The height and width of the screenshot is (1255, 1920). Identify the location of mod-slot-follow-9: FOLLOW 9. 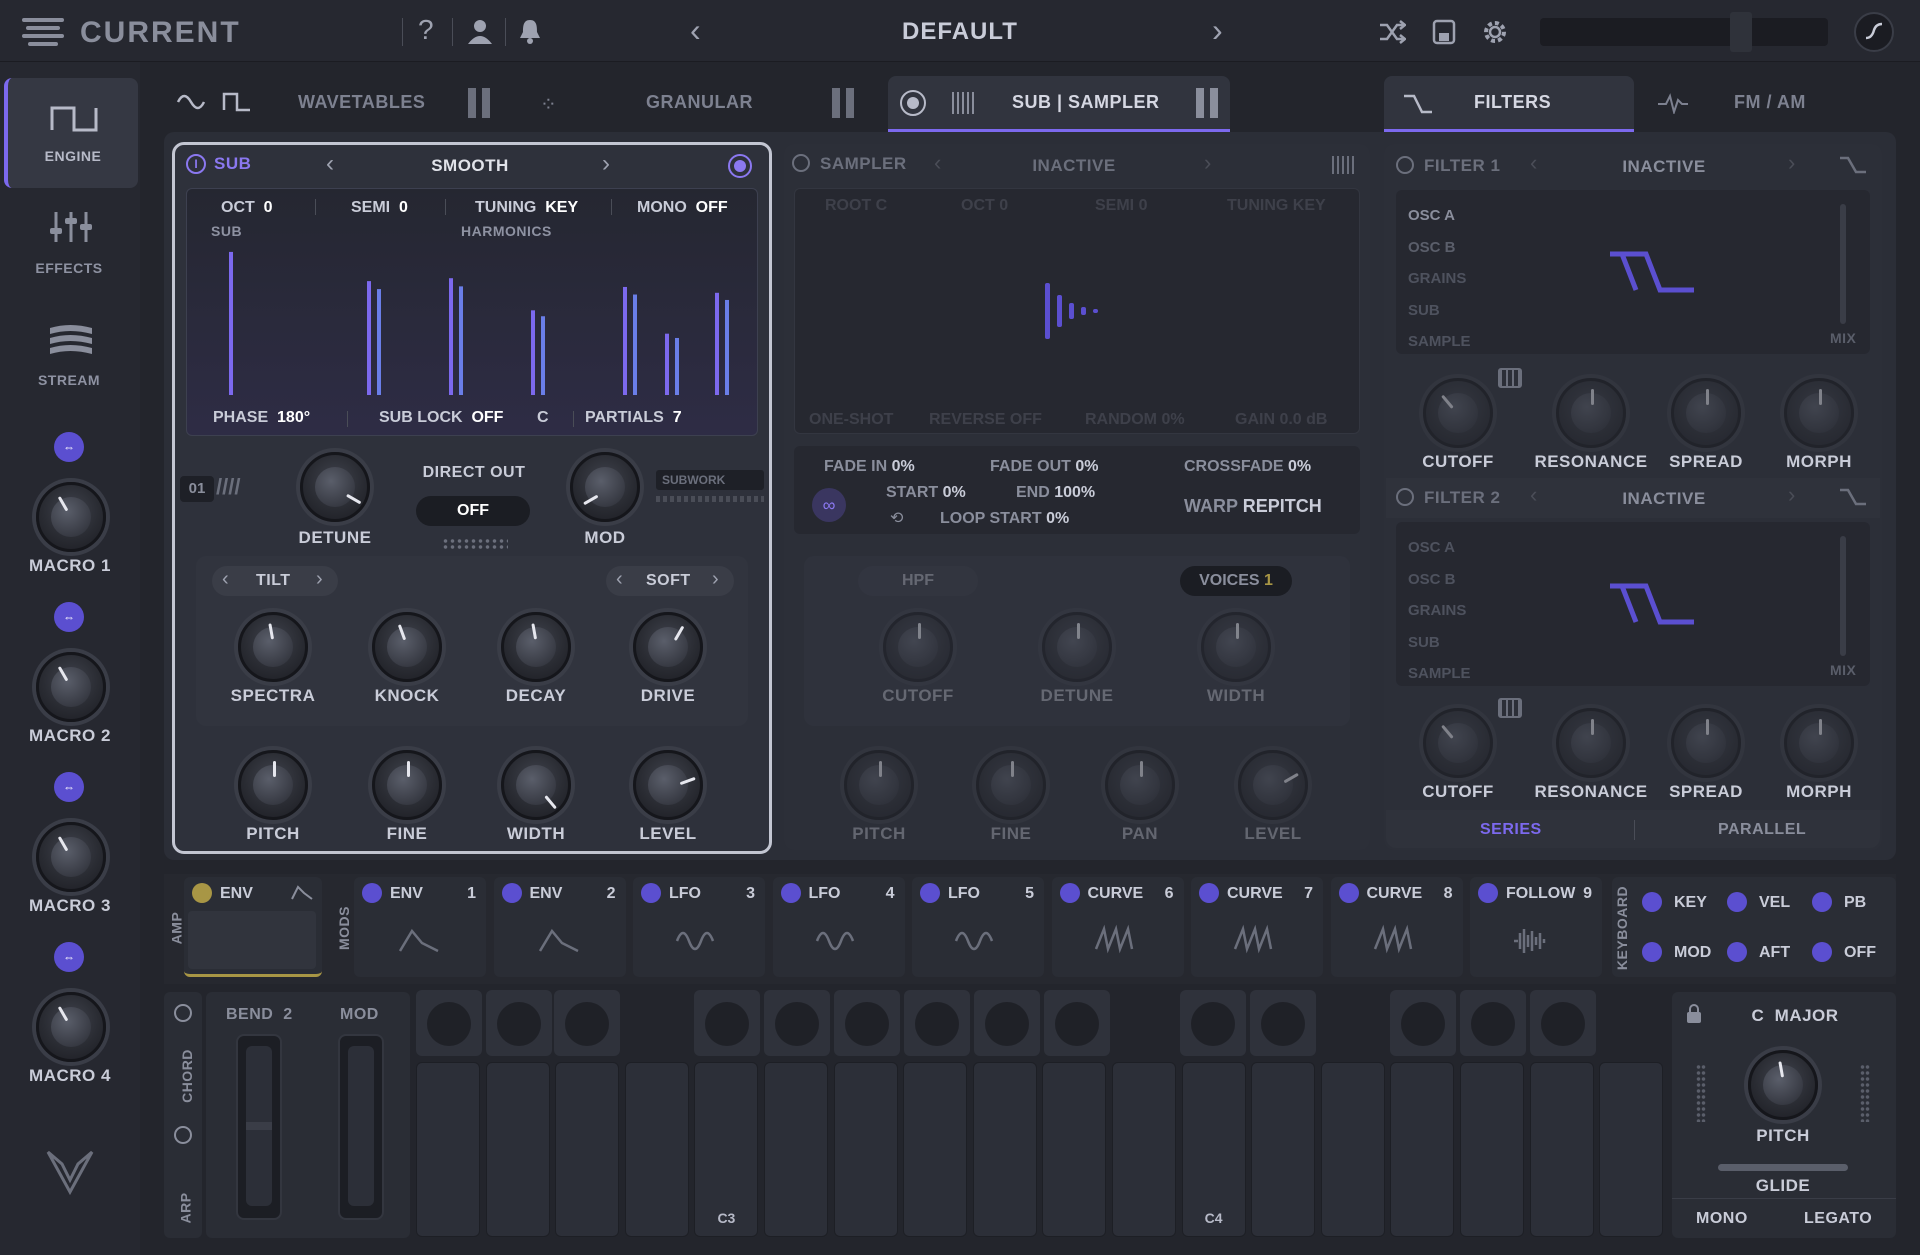
(1536, 927).